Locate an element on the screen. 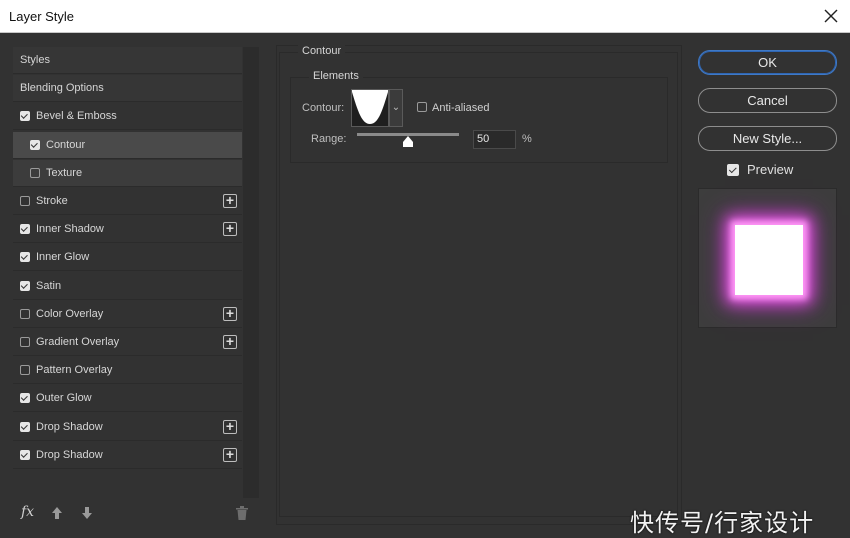  style-item-satin: Satin is located at coordinates (127, 286).